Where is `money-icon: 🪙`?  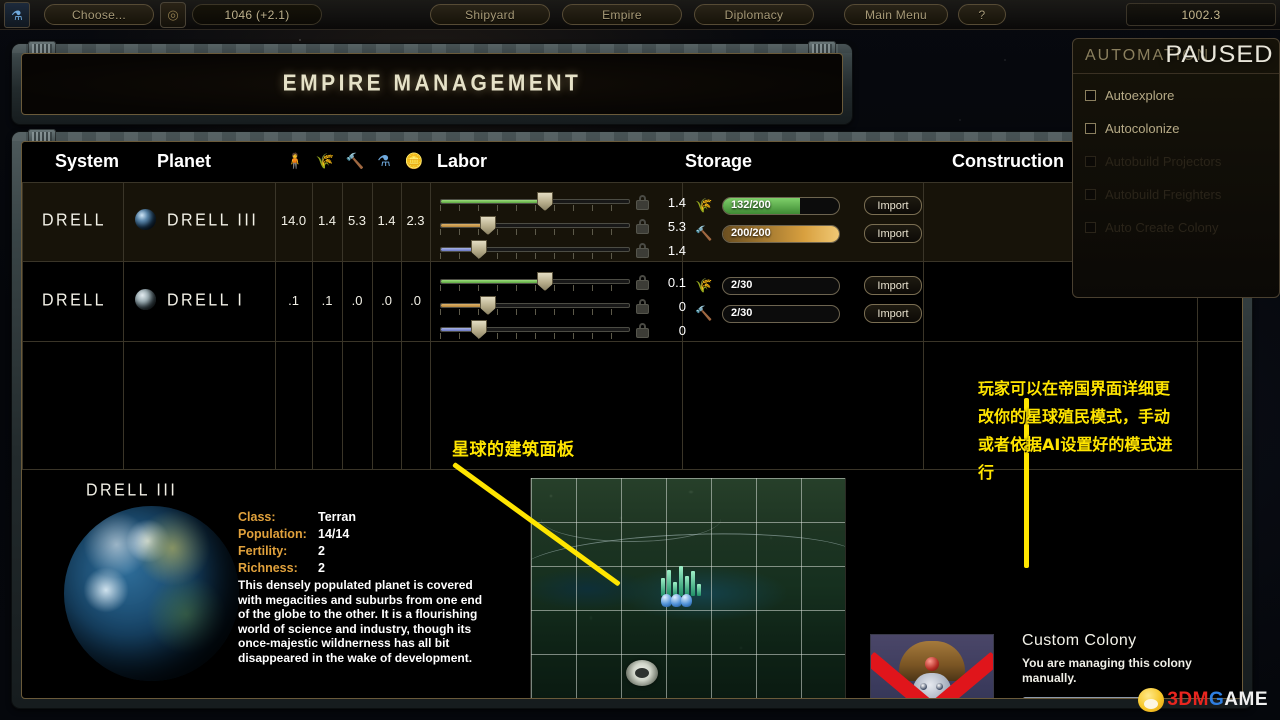 money-icon: 🪙 is located at coordinates (414, 161).